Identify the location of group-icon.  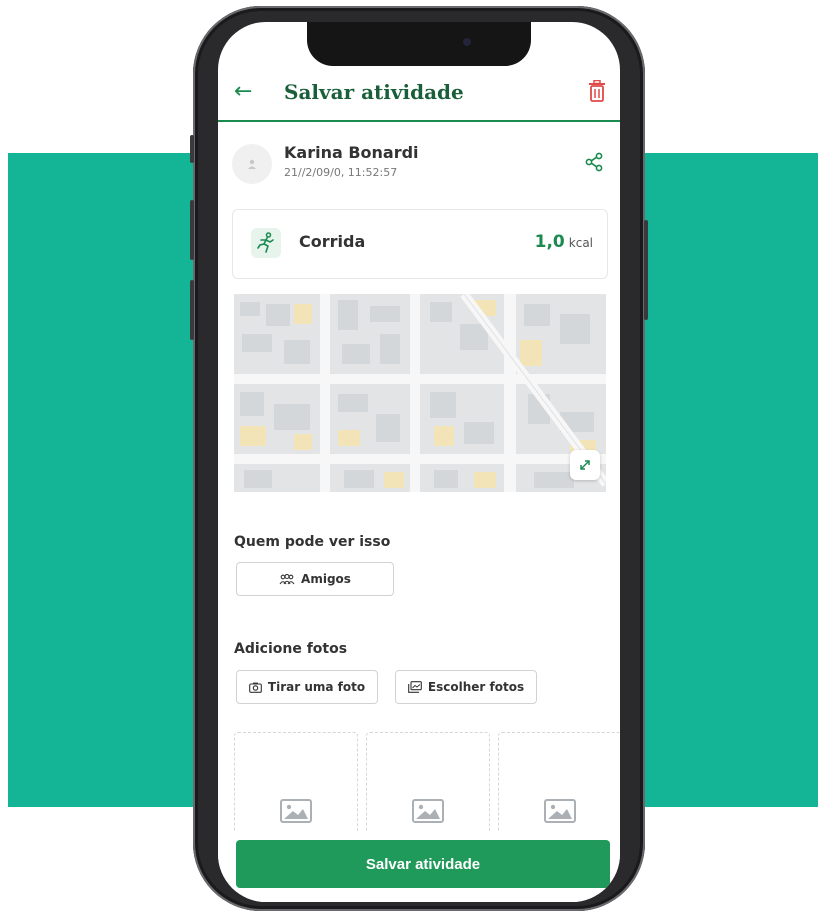
(287, 578).